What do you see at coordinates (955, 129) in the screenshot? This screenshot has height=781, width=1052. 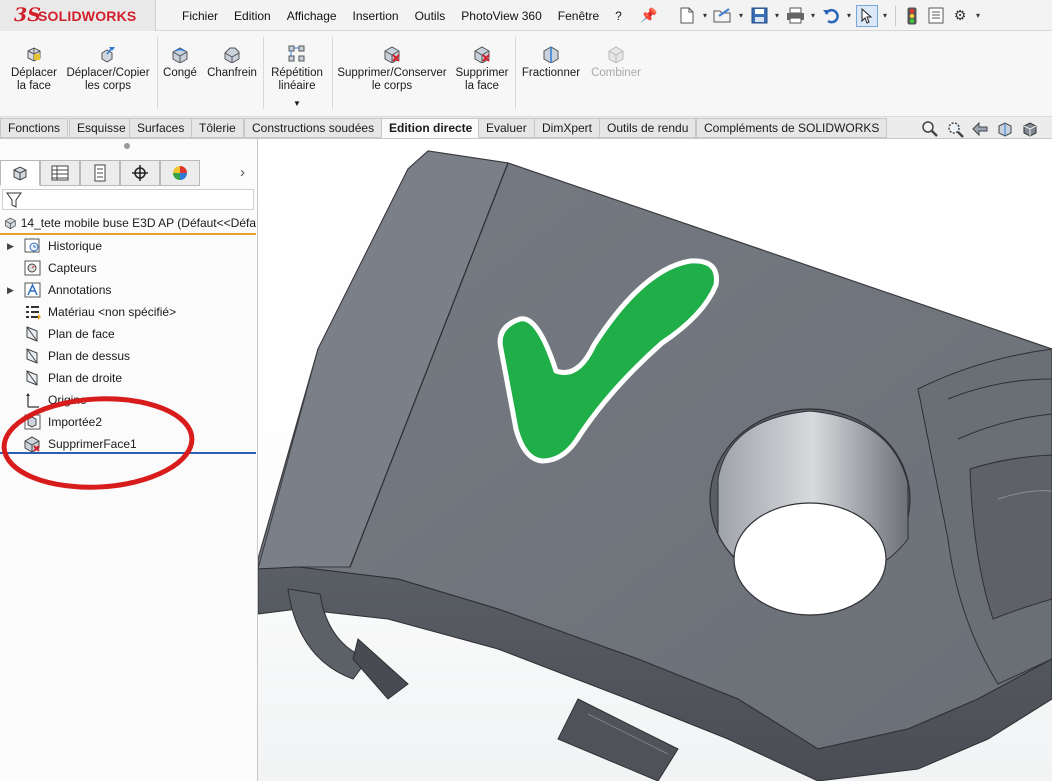 I see `zoom-to-area-icon` at bounding box center [955, 129].